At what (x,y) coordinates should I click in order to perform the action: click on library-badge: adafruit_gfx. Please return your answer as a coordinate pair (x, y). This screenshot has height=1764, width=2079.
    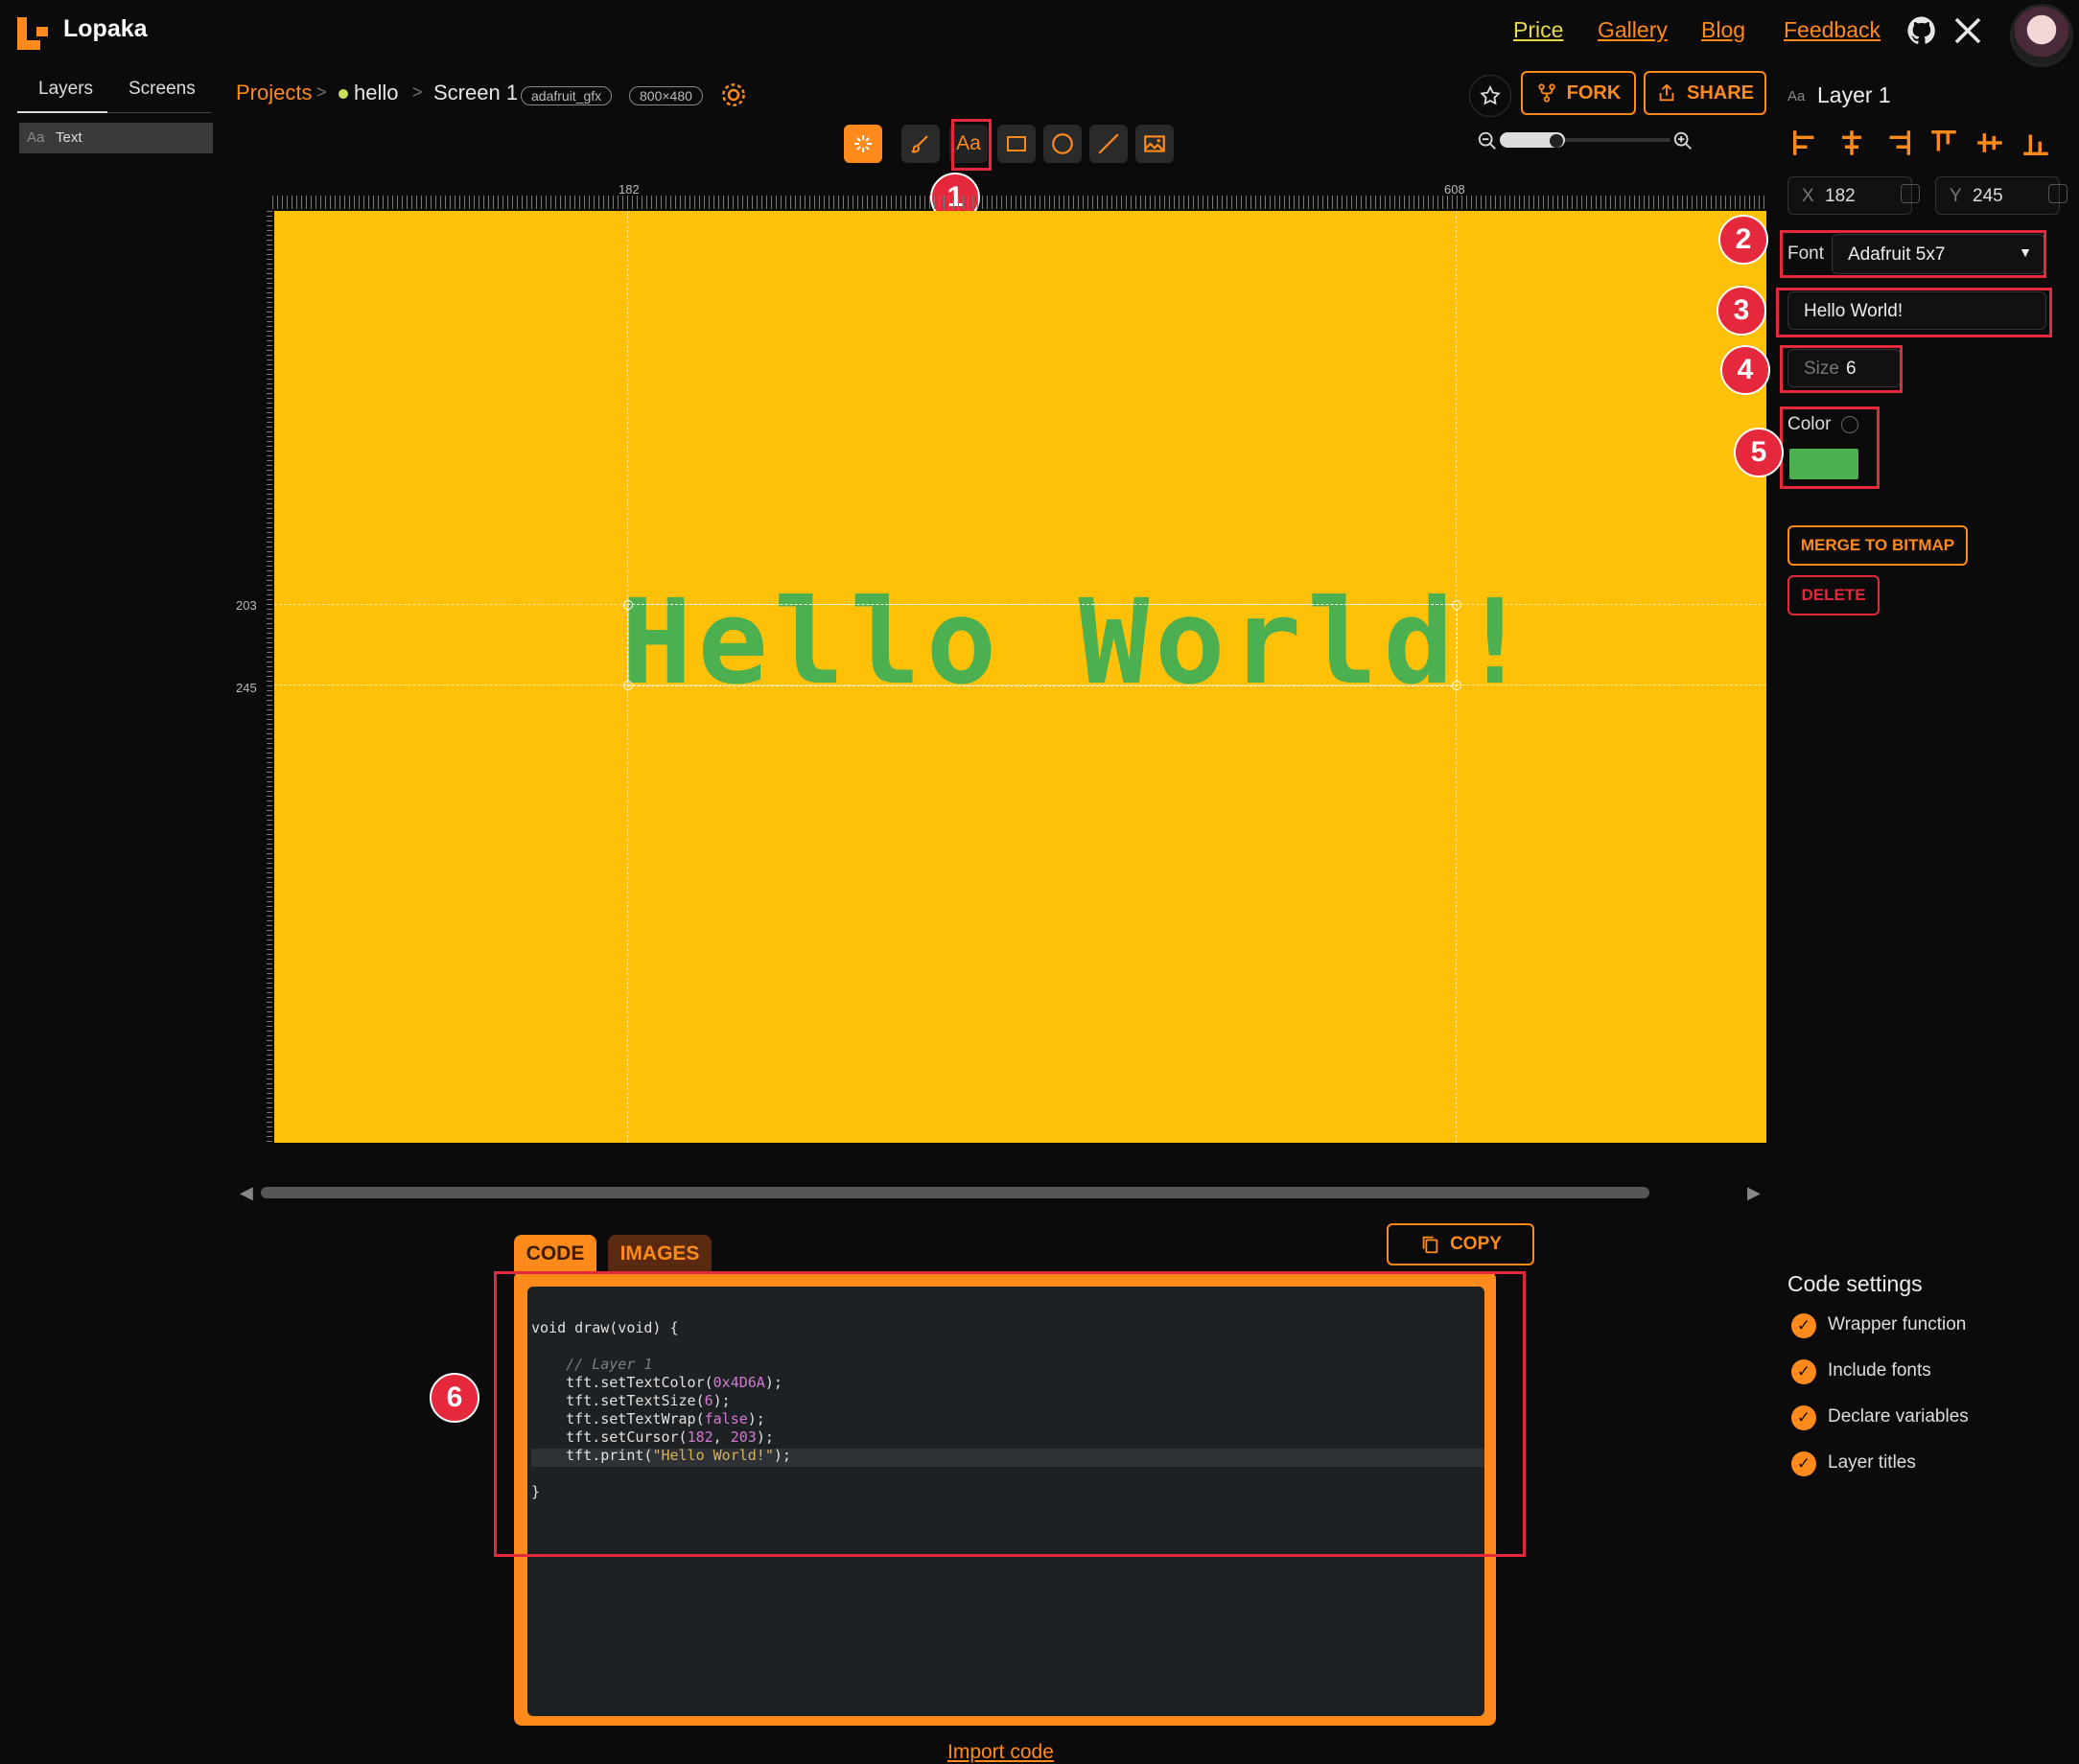
    Looking at the image, I should click on (567, 95).